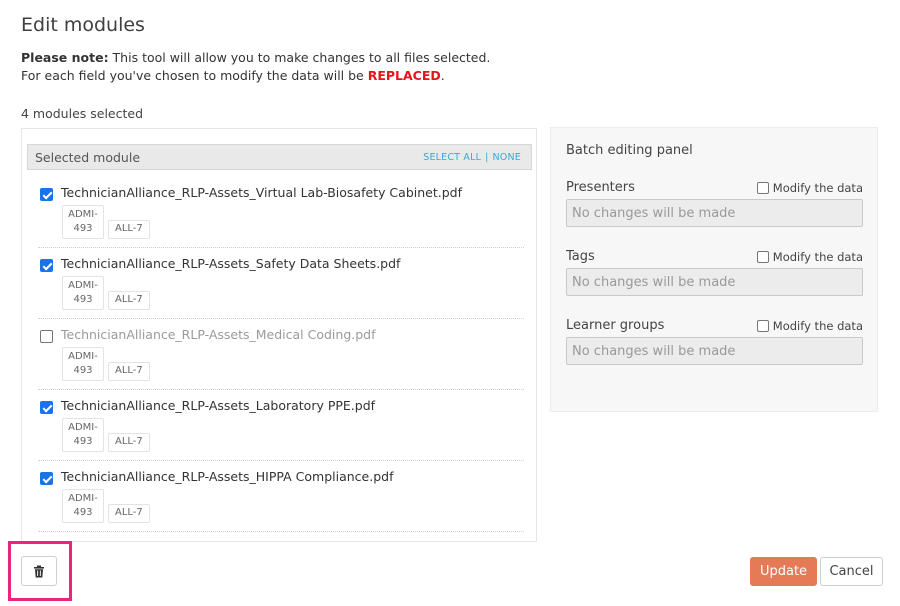  Describe the element at coordinates (82, 113) in the screenshot. I see `selected-count: 4 modules selected` at that location.